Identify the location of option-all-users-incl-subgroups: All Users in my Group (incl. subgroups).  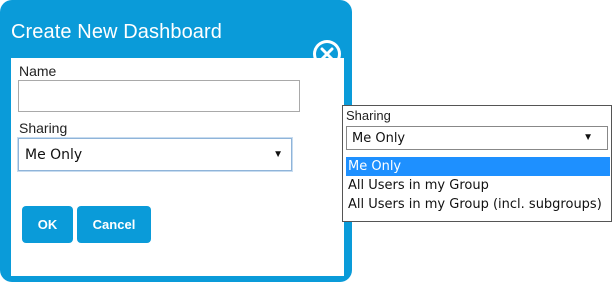
(478, 204).